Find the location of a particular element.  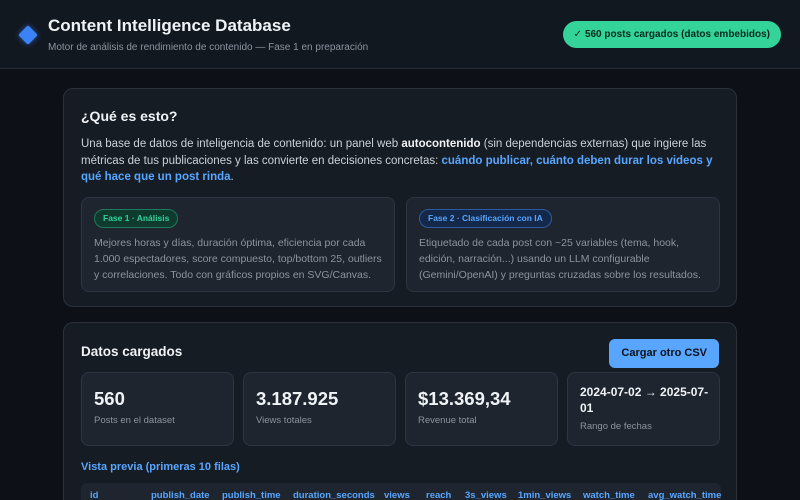

stat-value: 560 is located at coordinates (109, 398).